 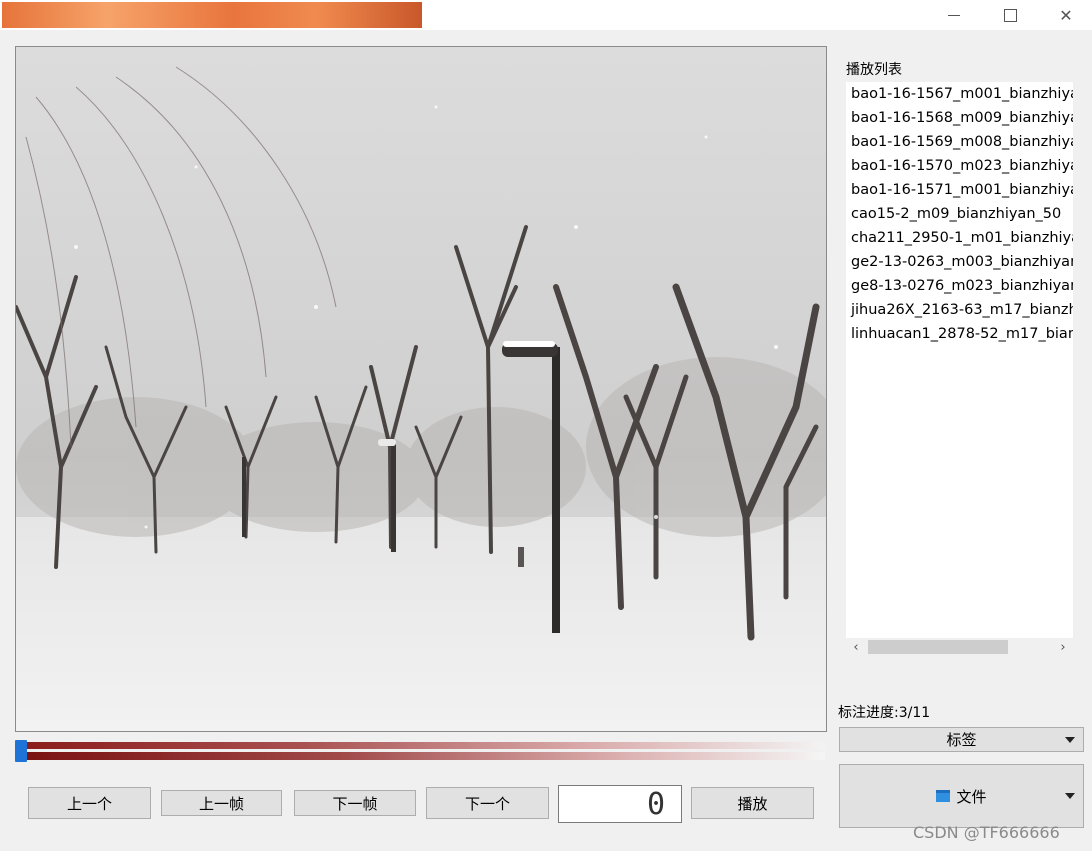 I want to click on tag-dropdown: 标签, so click(x=961, y=739).